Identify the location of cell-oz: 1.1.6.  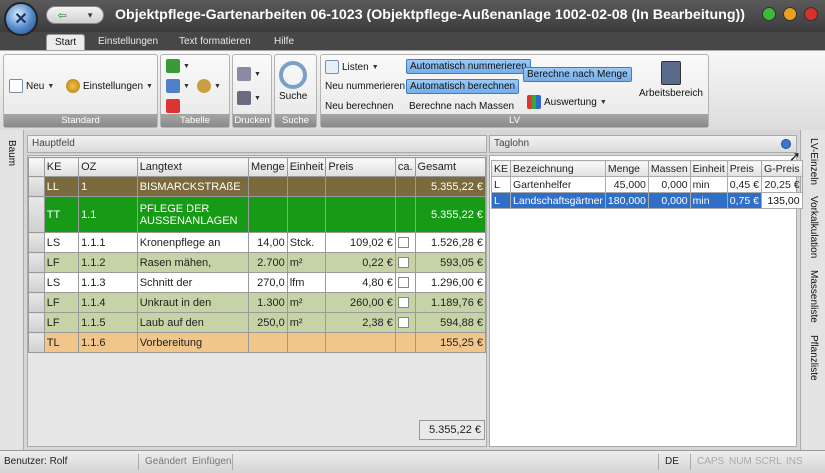
(108, 342).